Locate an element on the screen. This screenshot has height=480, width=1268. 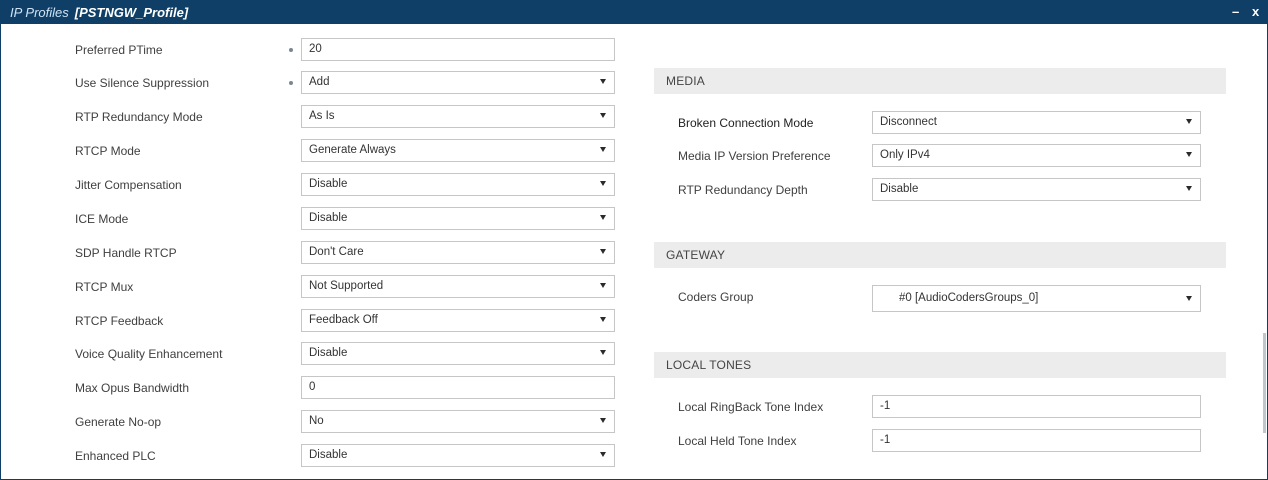
field-voice-quality-enhancement: Voice Quality Enhancement Disable is located at coordinates (345, 354).